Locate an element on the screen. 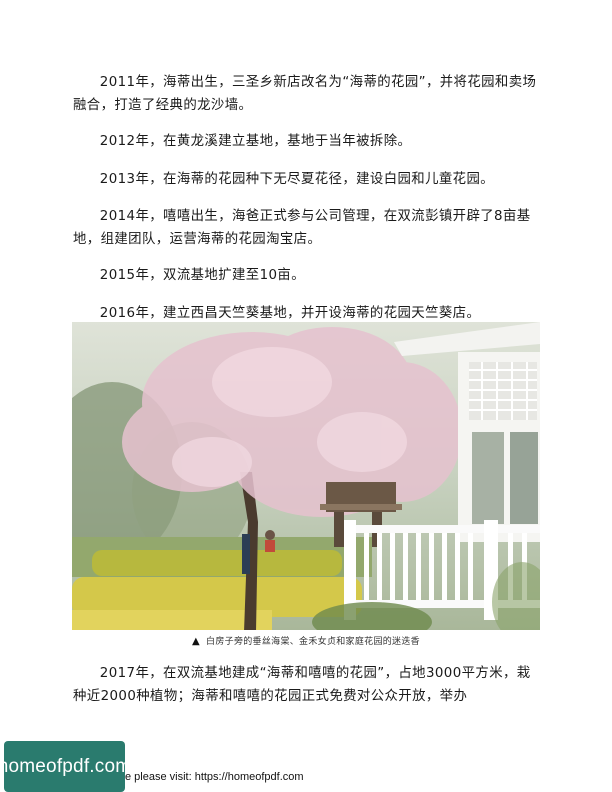 The height and width of the screenshot is (792, 612). paragraph-2015: 2015年，双流基地扩建至10亩。 is located at coordinates (202, 275).